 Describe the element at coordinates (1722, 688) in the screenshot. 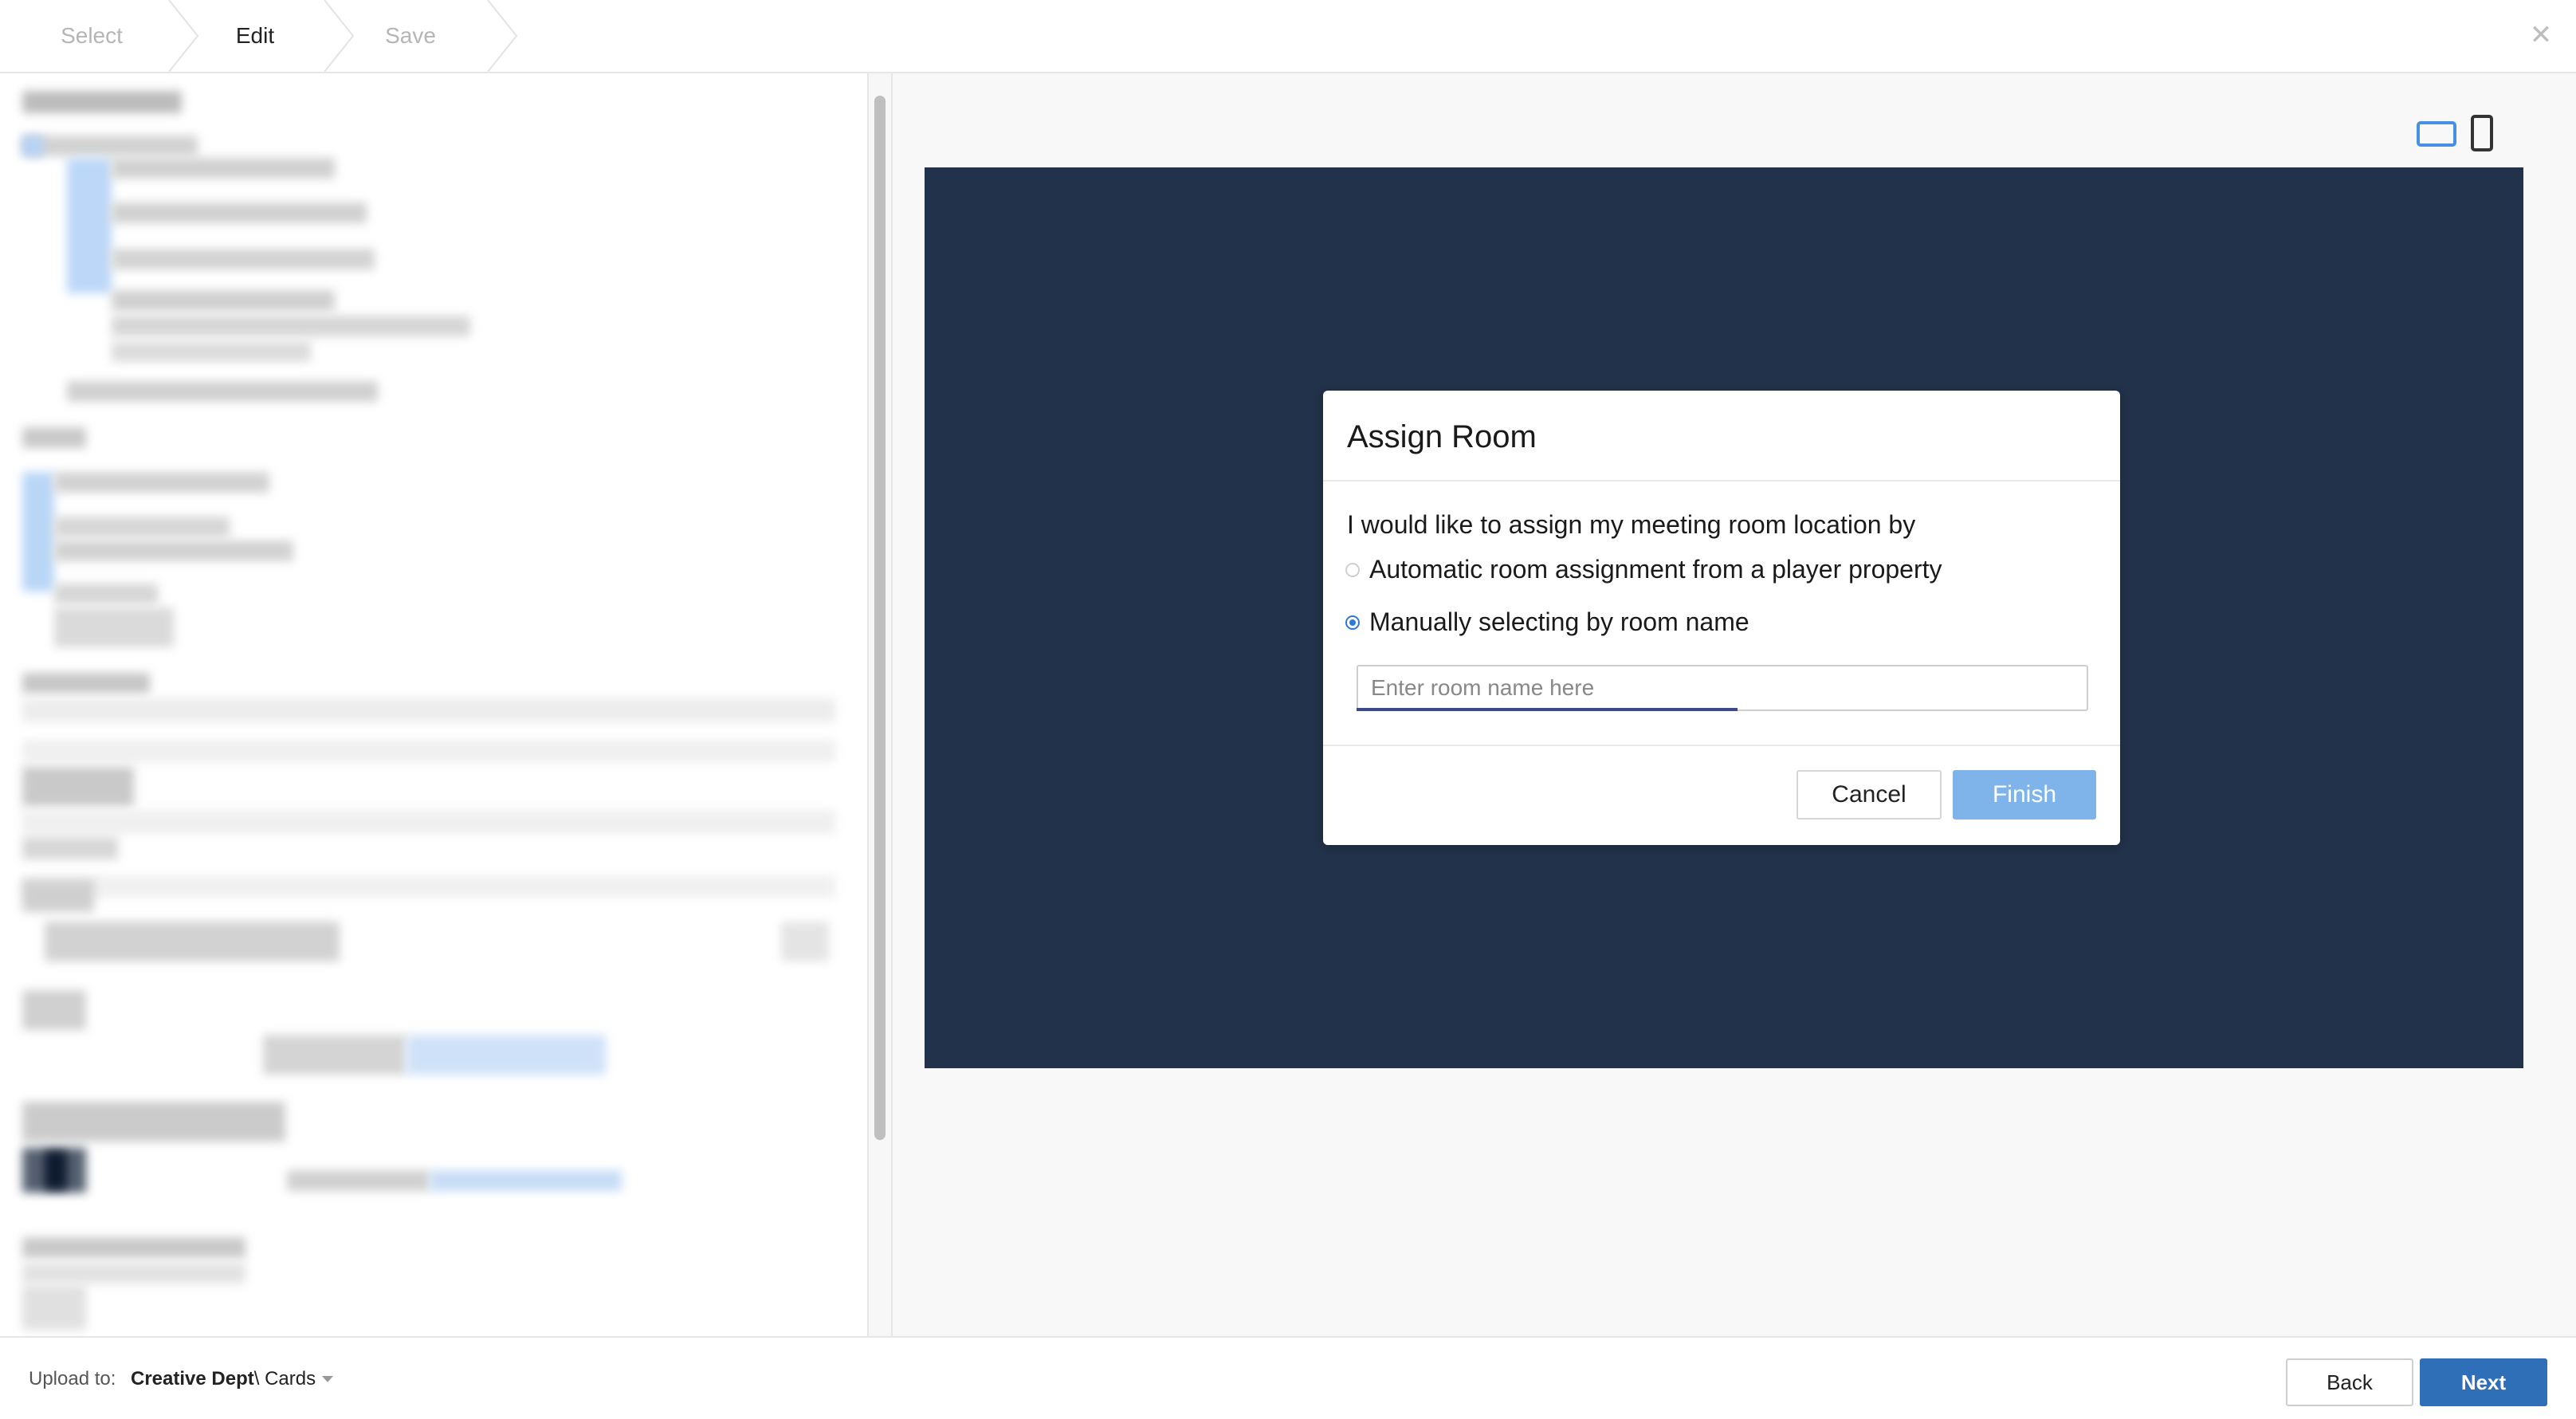

I see `room-name-input` at that location.